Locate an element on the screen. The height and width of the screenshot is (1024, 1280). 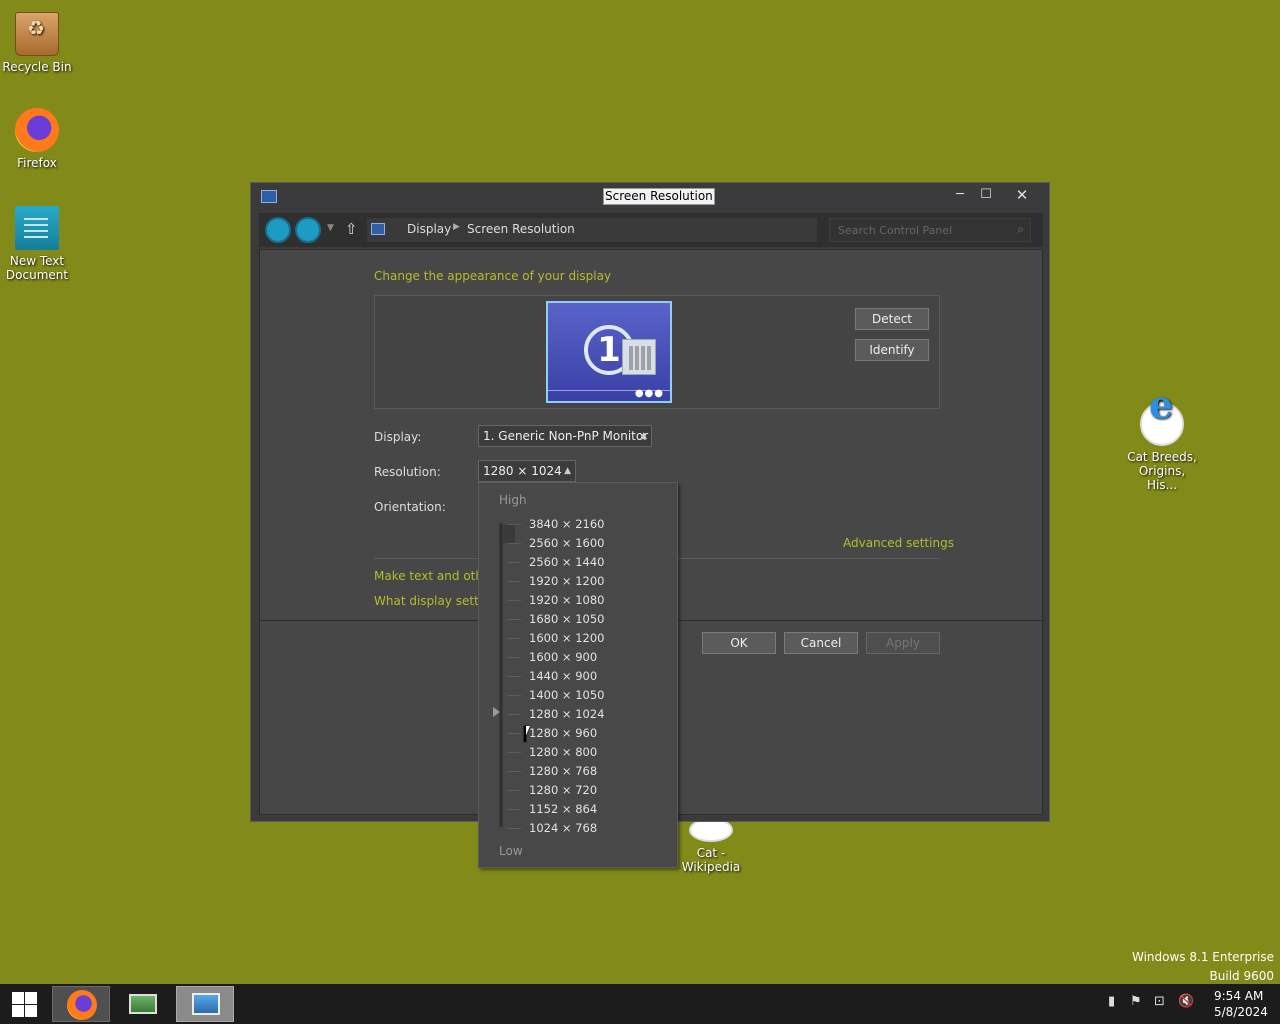
taskbar-control-panel is located at coordinates (205, 1004).